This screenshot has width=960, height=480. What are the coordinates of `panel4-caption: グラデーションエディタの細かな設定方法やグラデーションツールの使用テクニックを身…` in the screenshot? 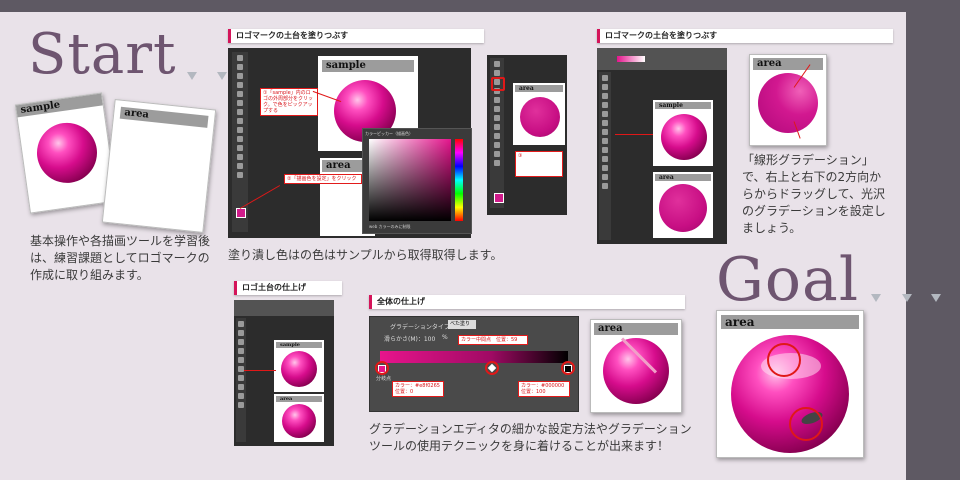 It's located at (530, 437).